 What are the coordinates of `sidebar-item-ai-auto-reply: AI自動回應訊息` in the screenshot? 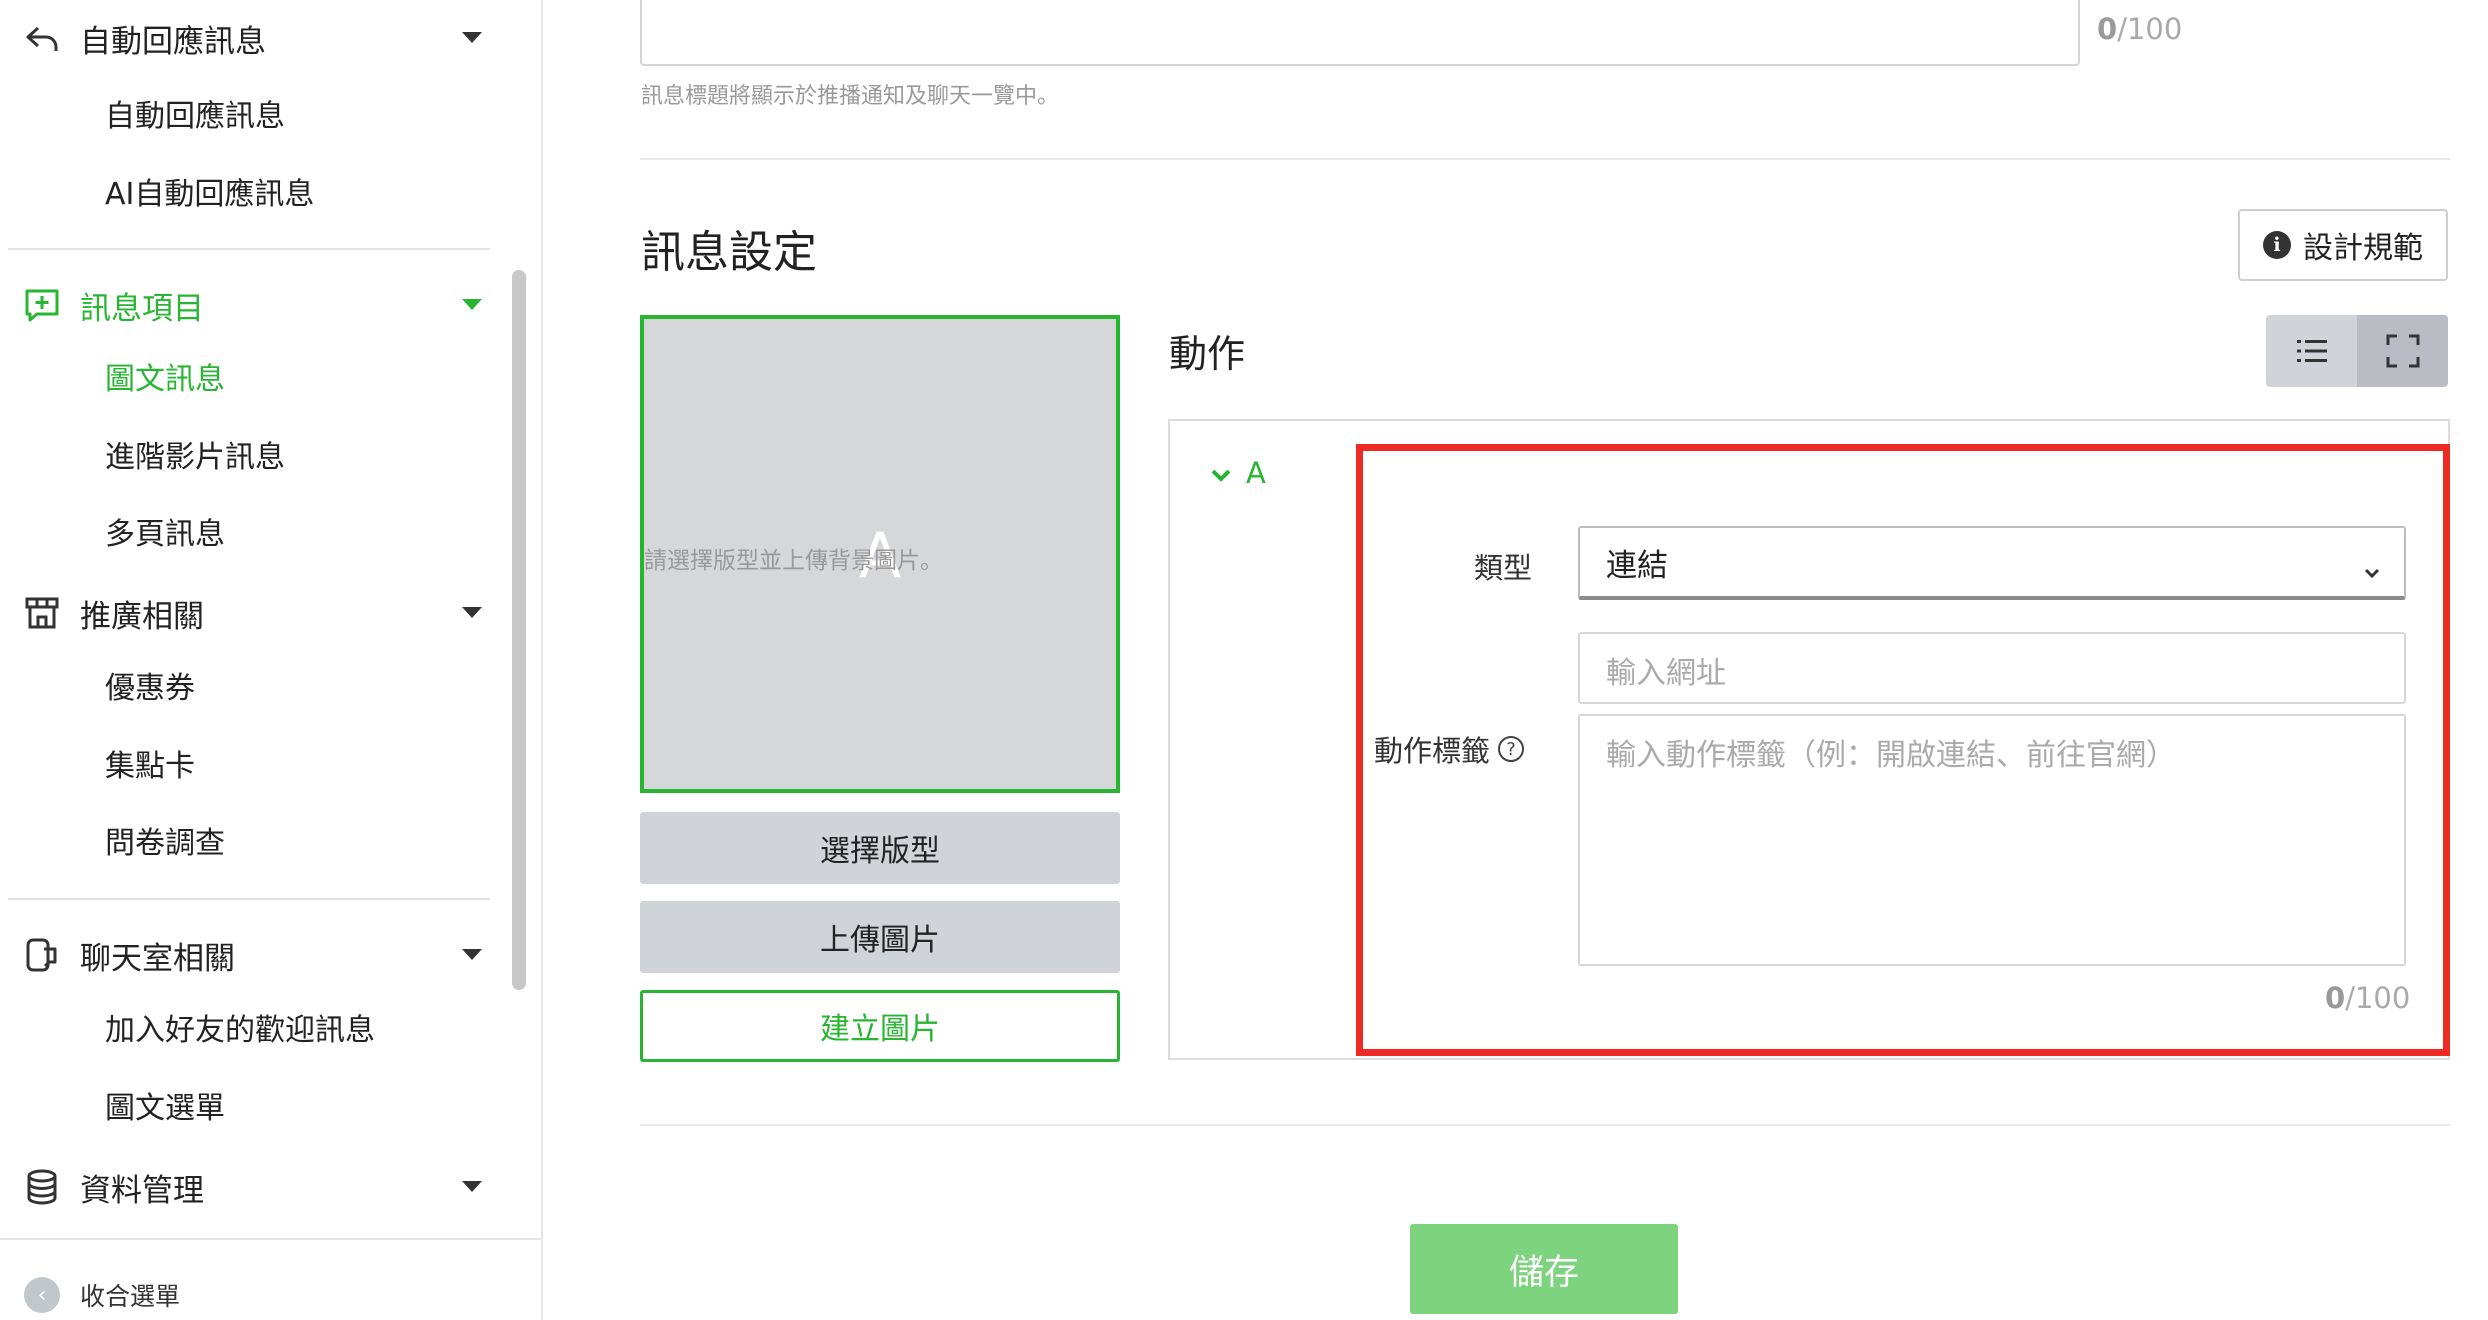 It's located at (209, 195).